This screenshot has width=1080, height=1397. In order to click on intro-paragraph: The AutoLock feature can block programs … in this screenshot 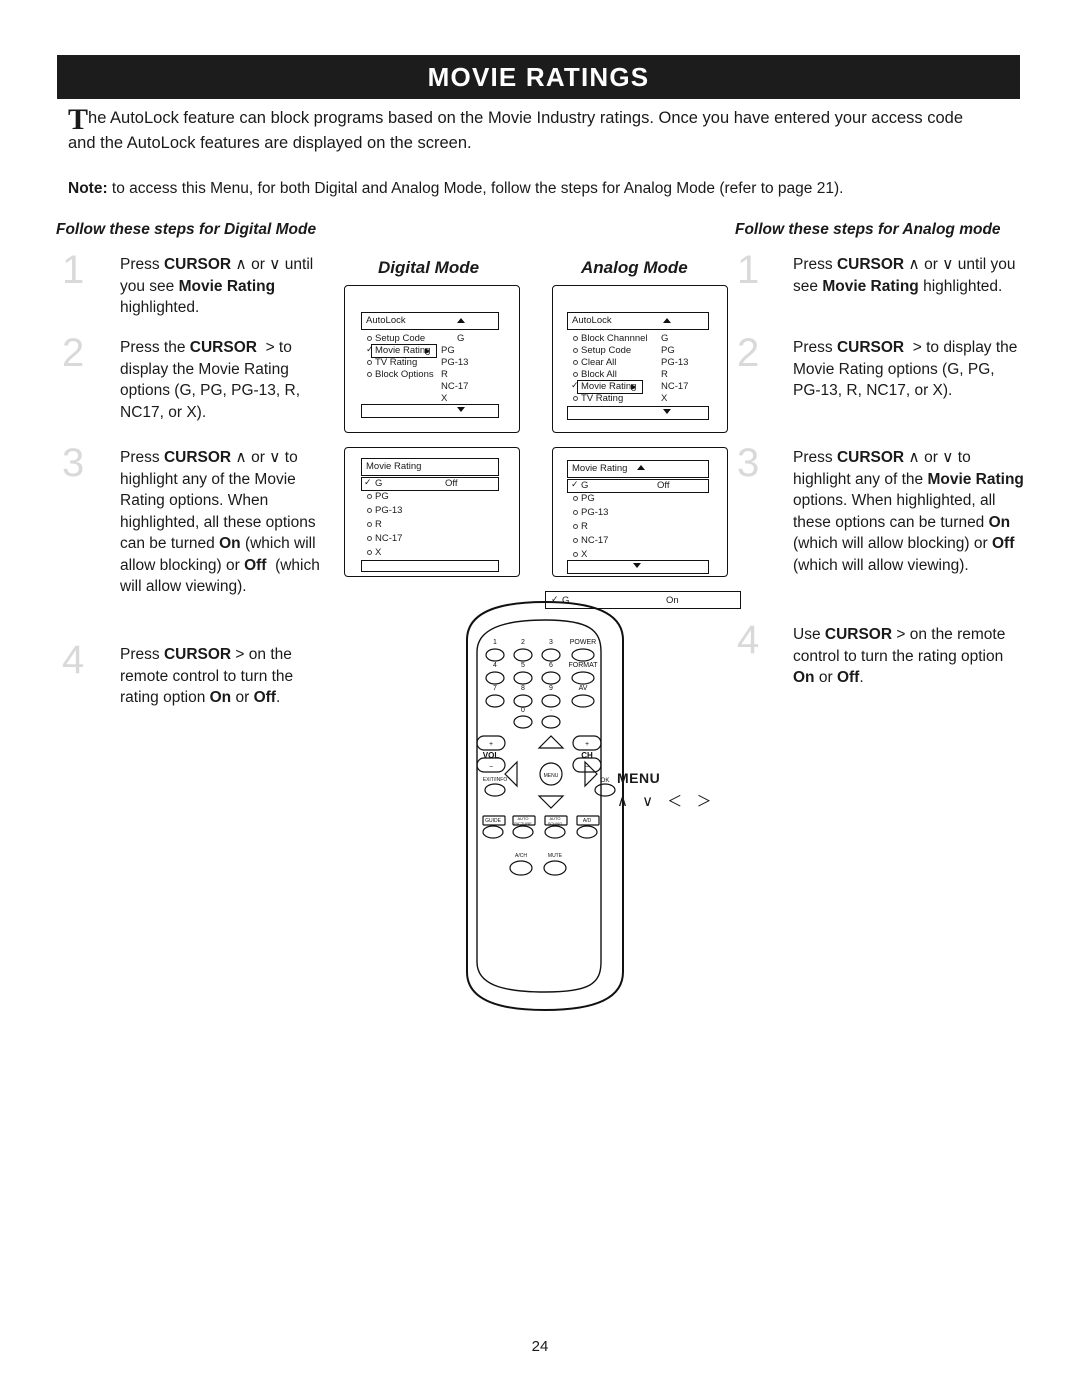, I will do `click(528, 130)`.